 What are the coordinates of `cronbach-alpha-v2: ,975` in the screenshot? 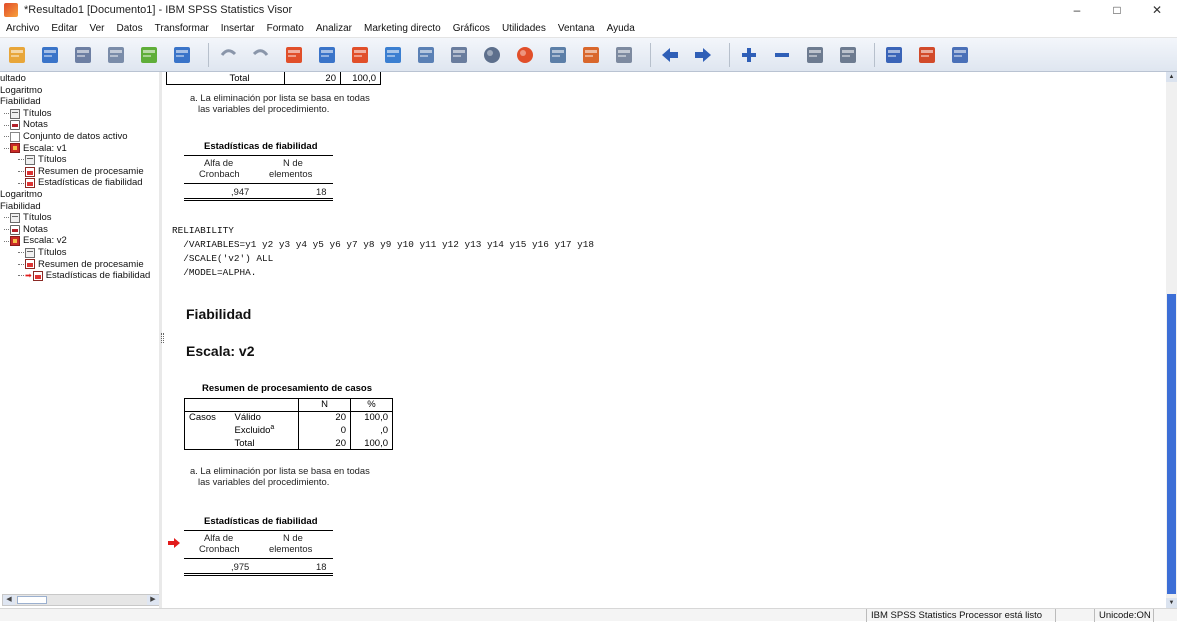 It's located at (240, 566).